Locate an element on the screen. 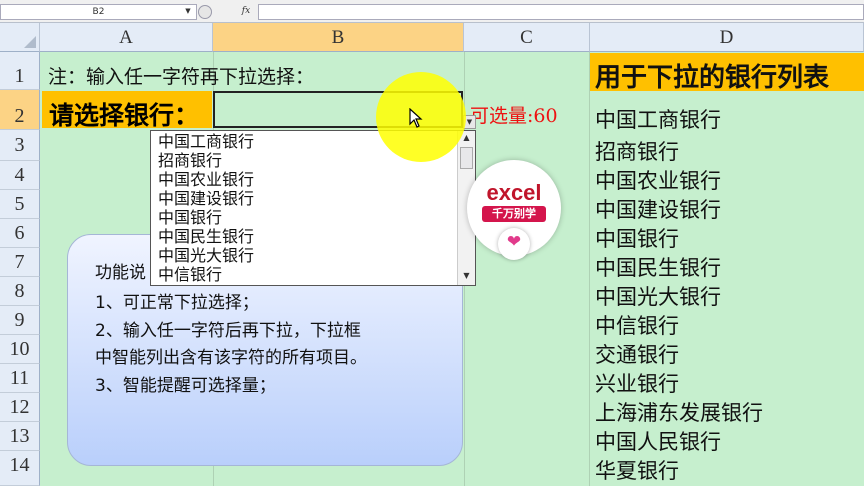  bank-list-item: 中国民生银行 is located at coordinates (658, 267).